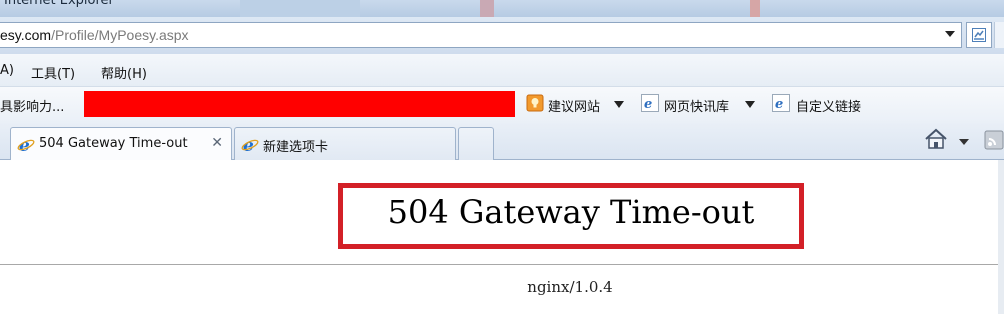 This screenshot has width=1004, height=314. Describe the element at coordinates (217, 143) in the screenshot. I see `close-tab-icon: ✕` at that location.